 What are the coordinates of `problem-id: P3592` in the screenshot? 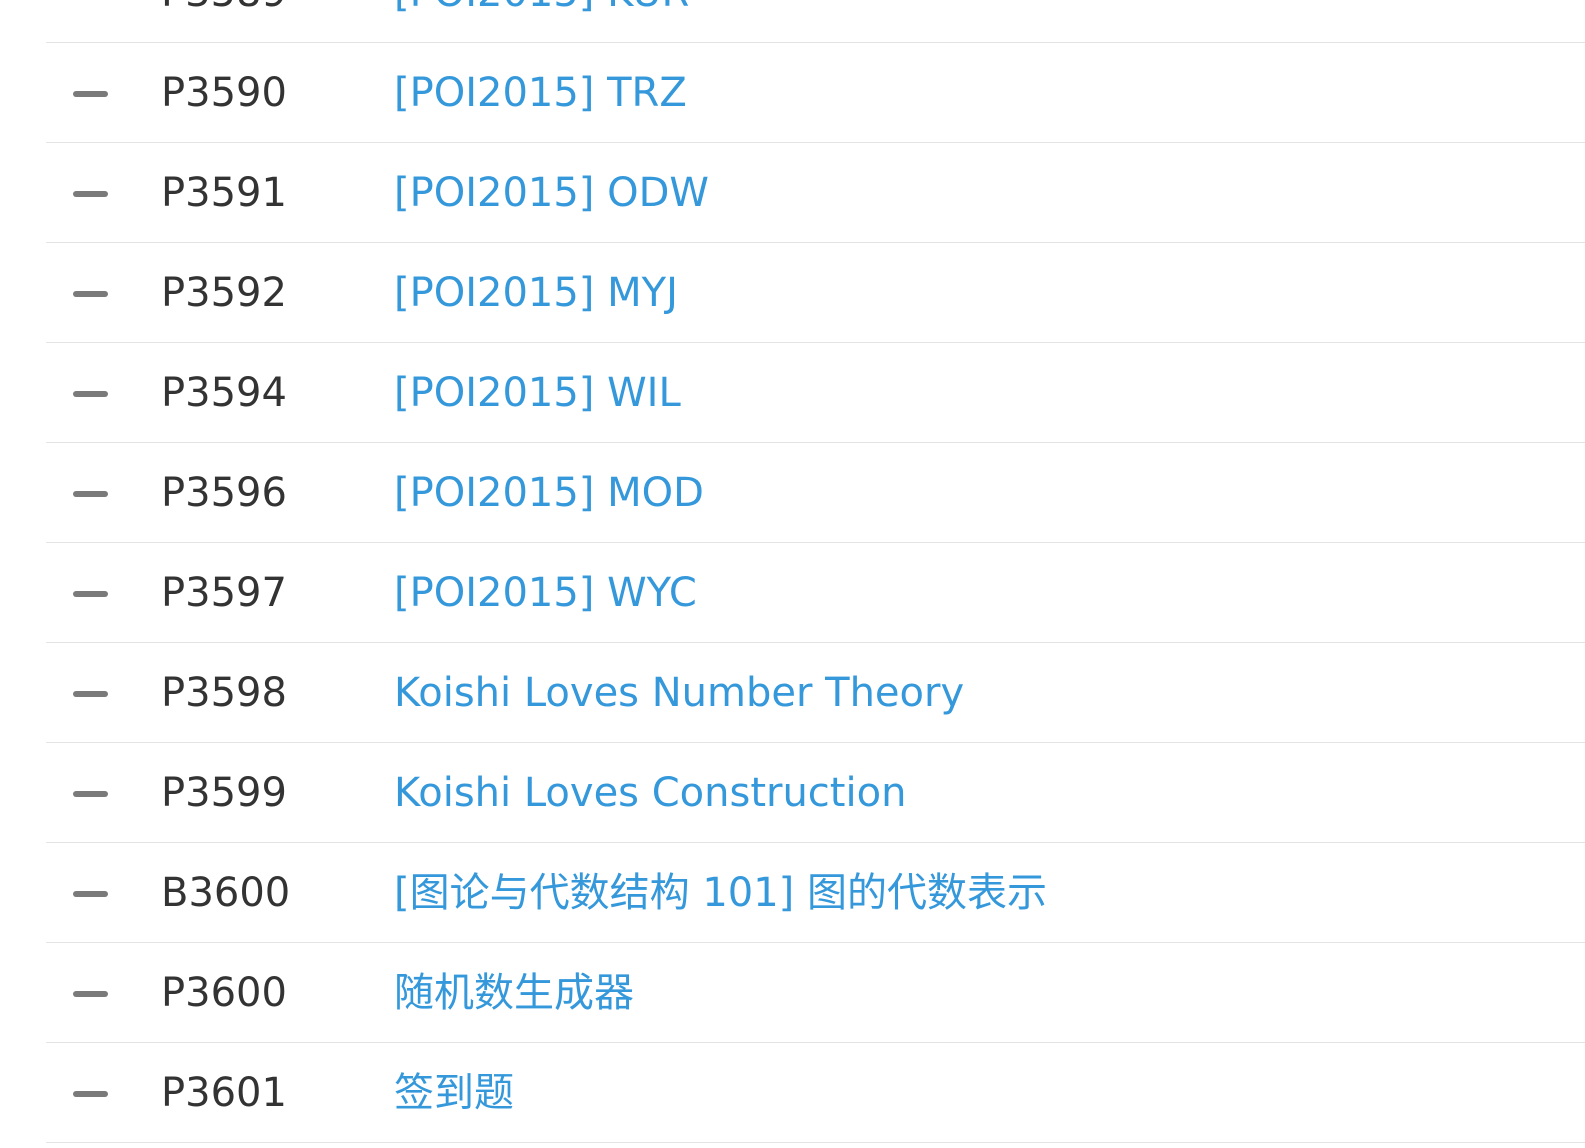 It's located at (224, 293).